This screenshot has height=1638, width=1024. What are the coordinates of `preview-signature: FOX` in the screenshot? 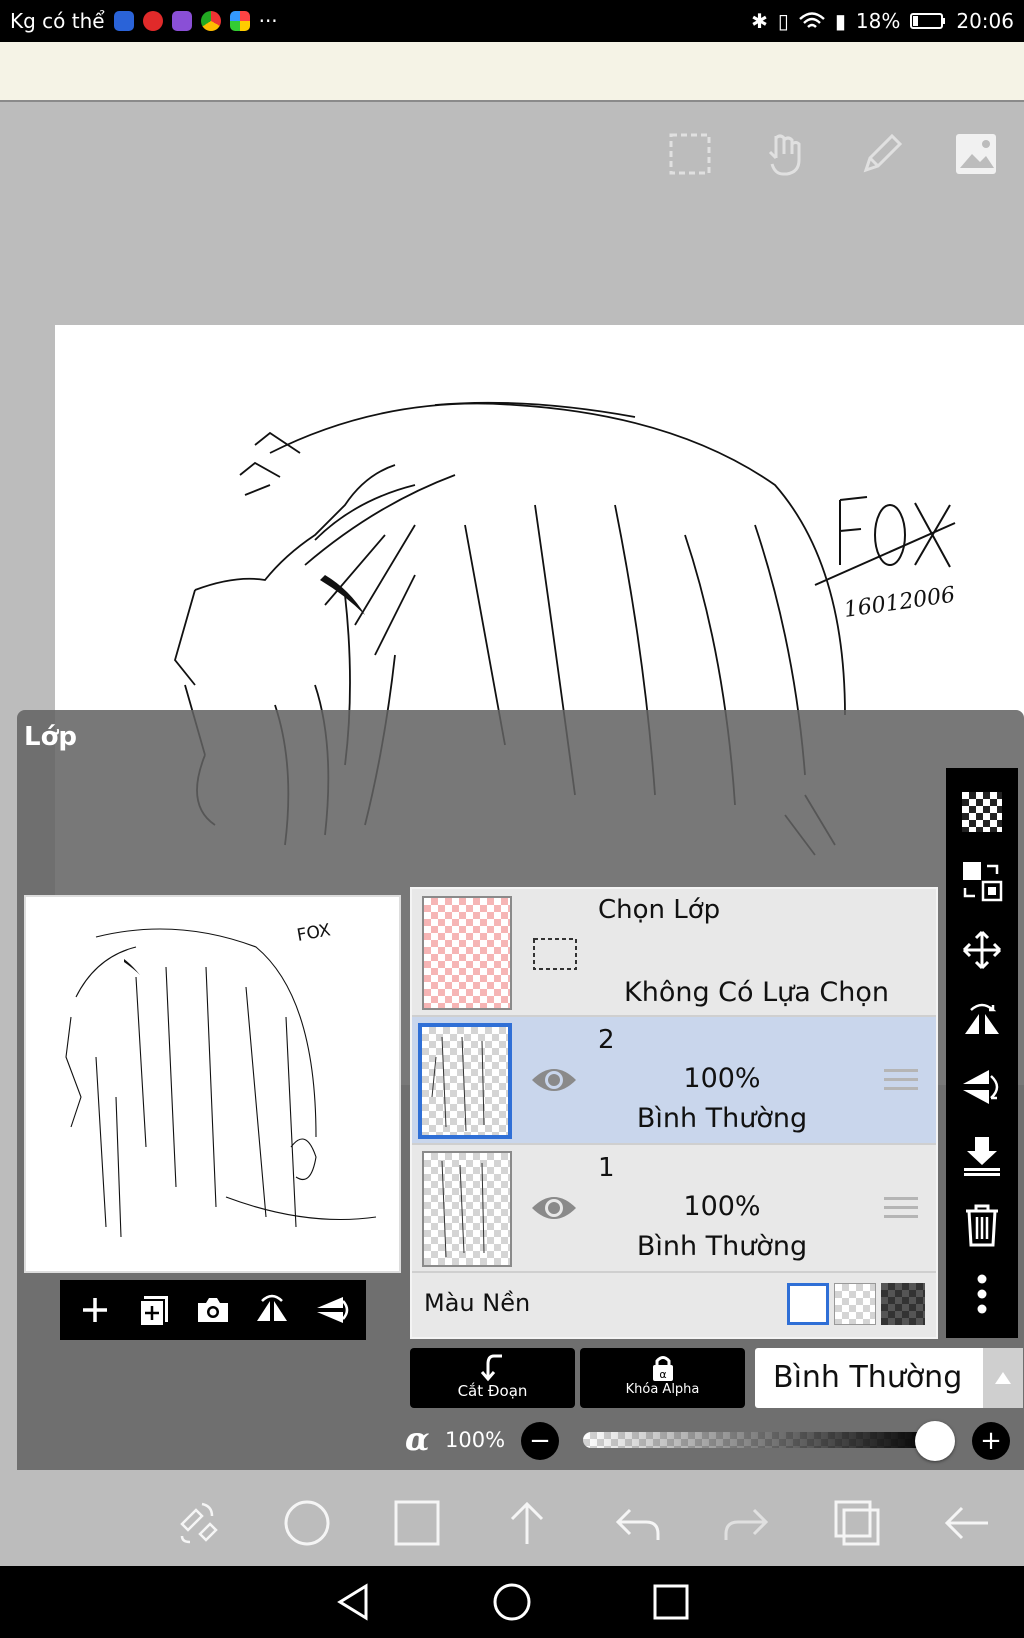 It's located at (313, 933).